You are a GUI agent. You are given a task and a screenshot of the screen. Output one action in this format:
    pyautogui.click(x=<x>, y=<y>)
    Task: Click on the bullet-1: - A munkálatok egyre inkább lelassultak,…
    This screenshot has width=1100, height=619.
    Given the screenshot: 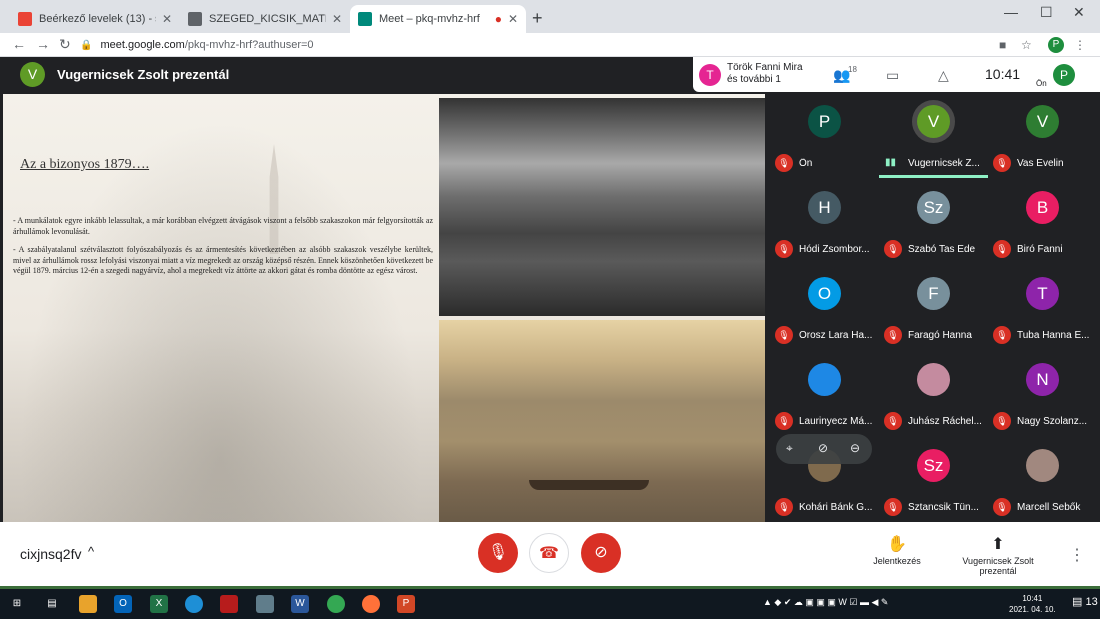 What is the action you would take?
    pyautogui.click(x=223, y=226)
    